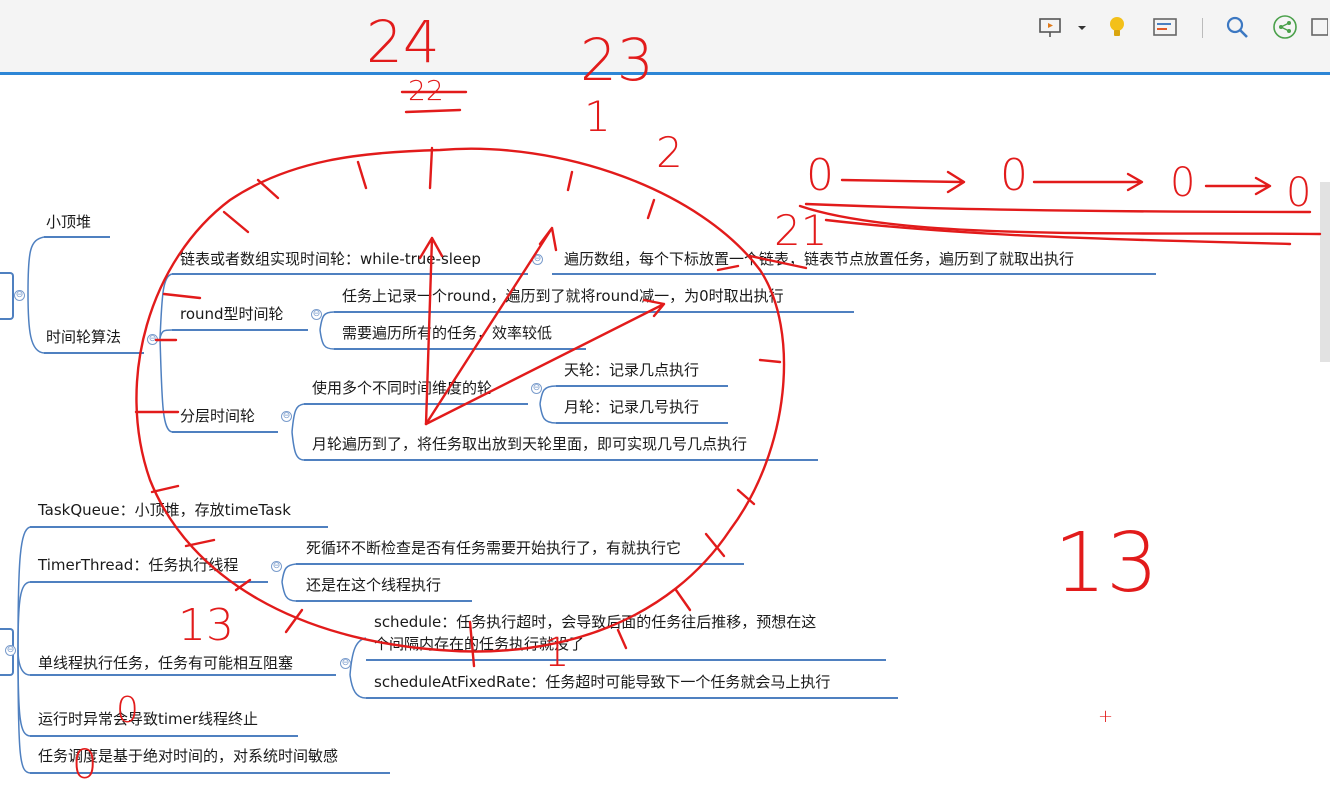 This screenshot has width=1330, height=802. Describe the element at coordinates (68, 222) in the screenshot. I see `node-min-heap: 小顶堆` at that location.